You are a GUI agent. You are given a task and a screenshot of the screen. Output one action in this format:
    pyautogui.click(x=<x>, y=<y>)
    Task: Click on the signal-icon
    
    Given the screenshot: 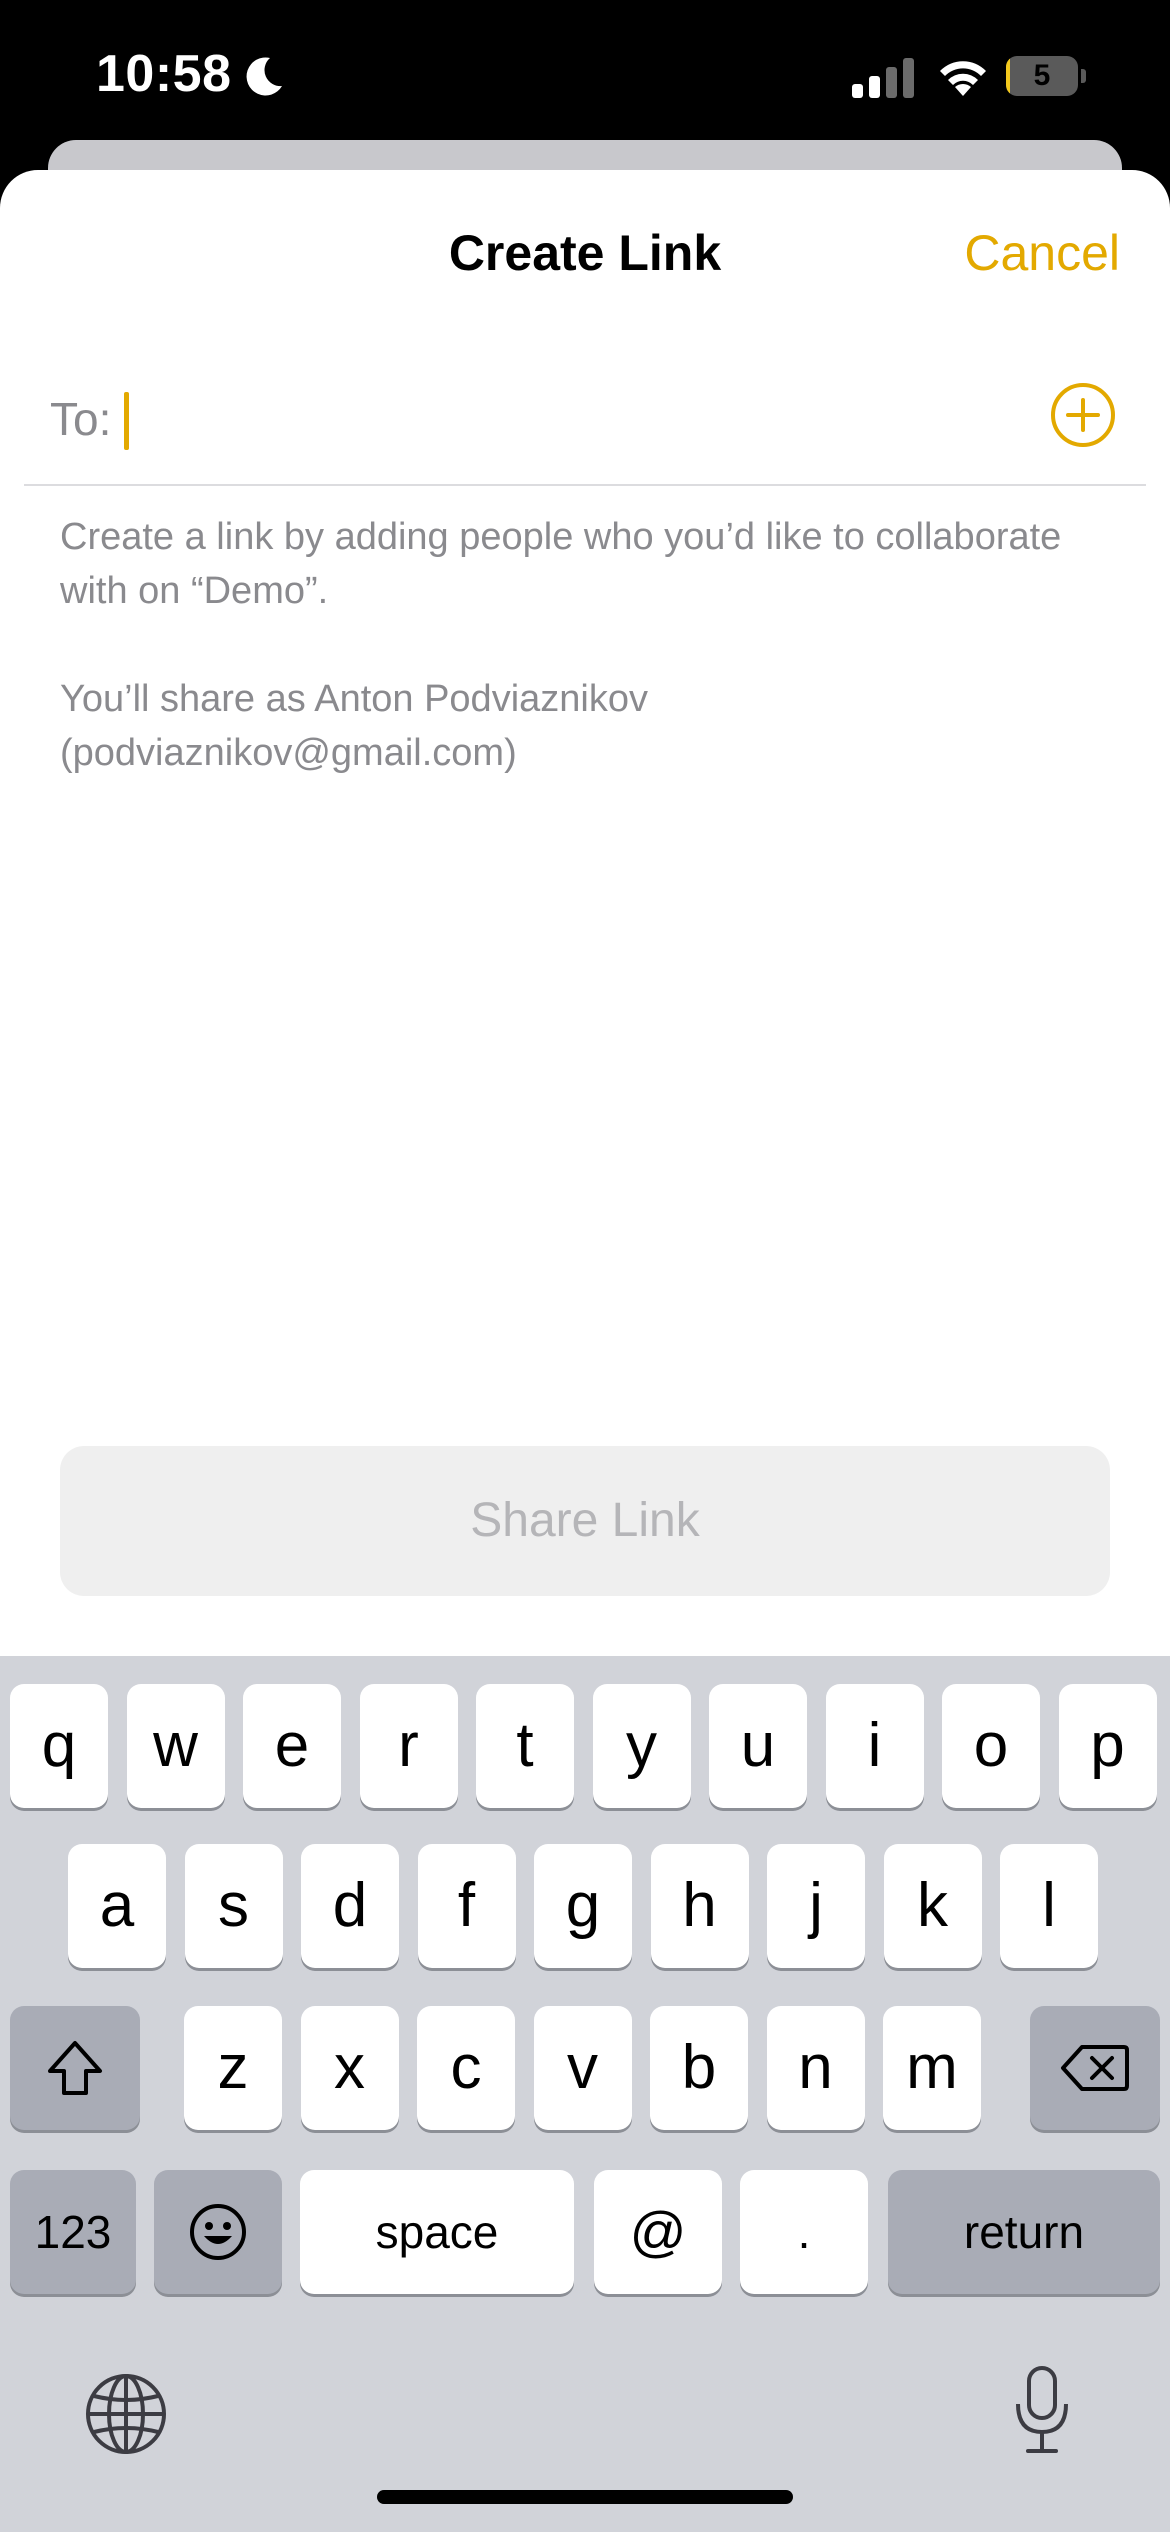 What is the action you would take?
    pyautogui.click(x=883, y=78)
    